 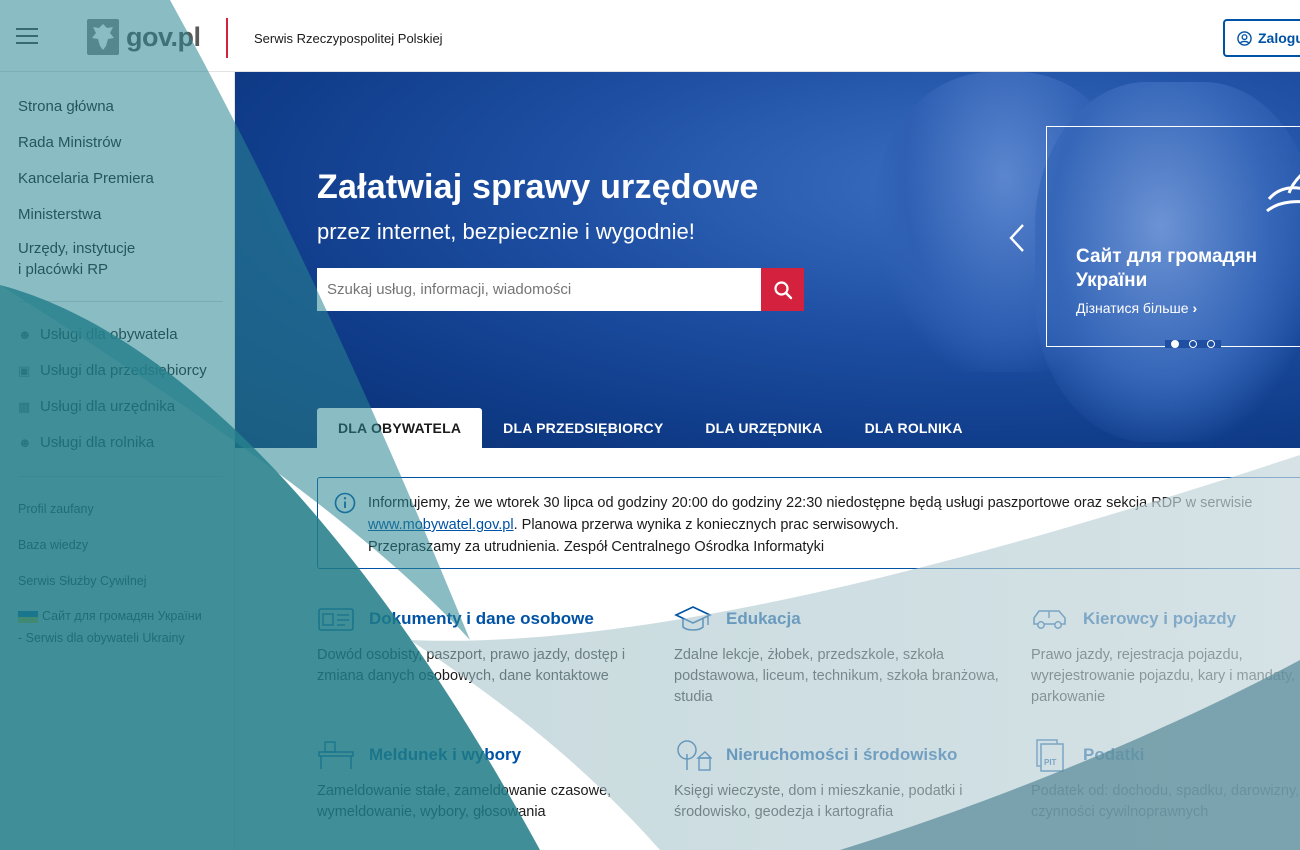 What do you see at coordinates (1279, 38) in the screenshot?
I see `login-label: Zalogu` at bounding box center [1279, 38].